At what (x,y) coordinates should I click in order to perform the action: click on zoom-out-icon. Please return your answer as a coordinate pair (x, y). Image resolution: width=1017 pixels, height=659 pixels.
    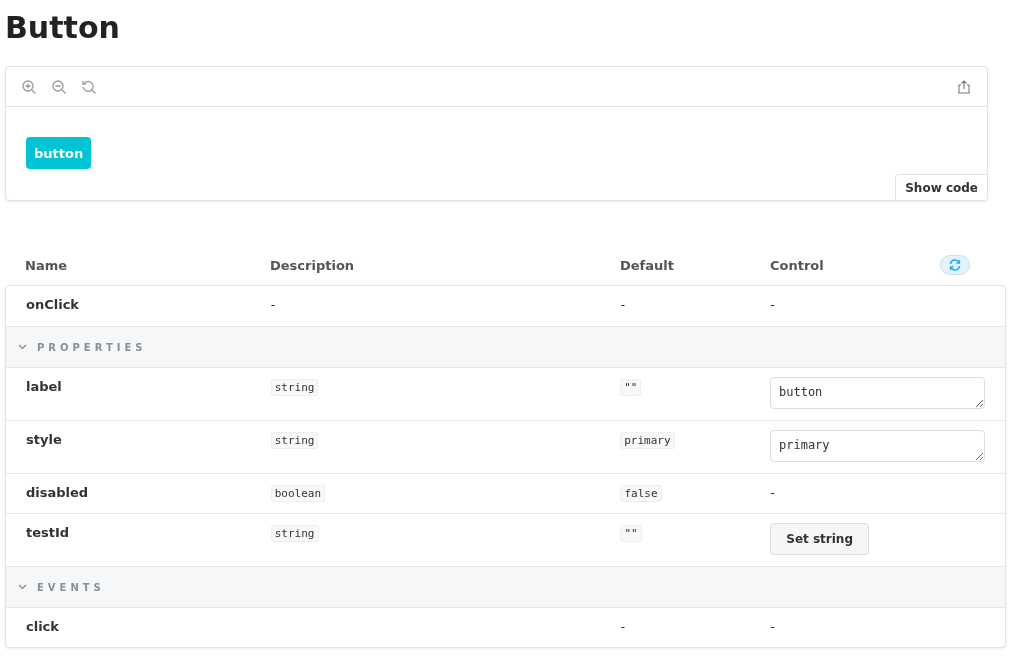
    Looking at the image, I should click on (59, 86).